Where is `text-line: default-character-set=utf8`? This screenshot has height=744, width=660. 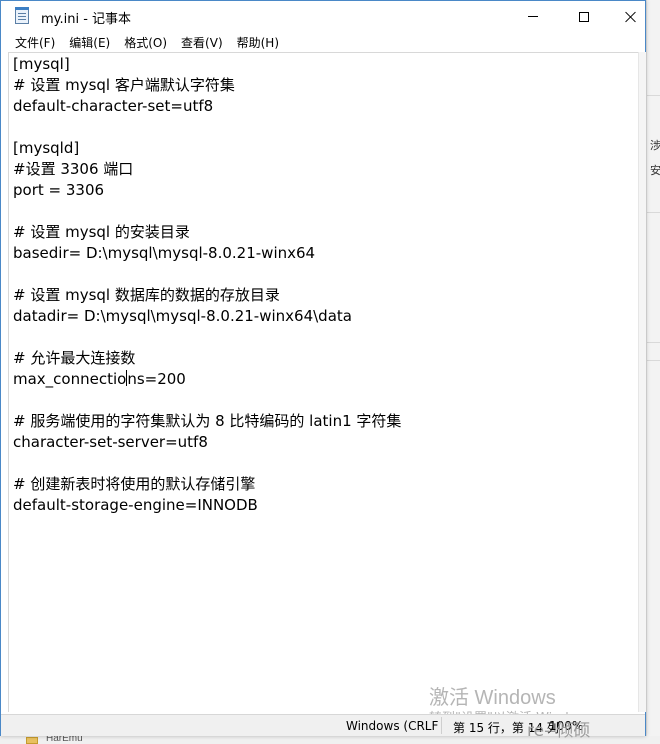
text-line: default-character-set=utf8 is located at coordinates (113, 106).